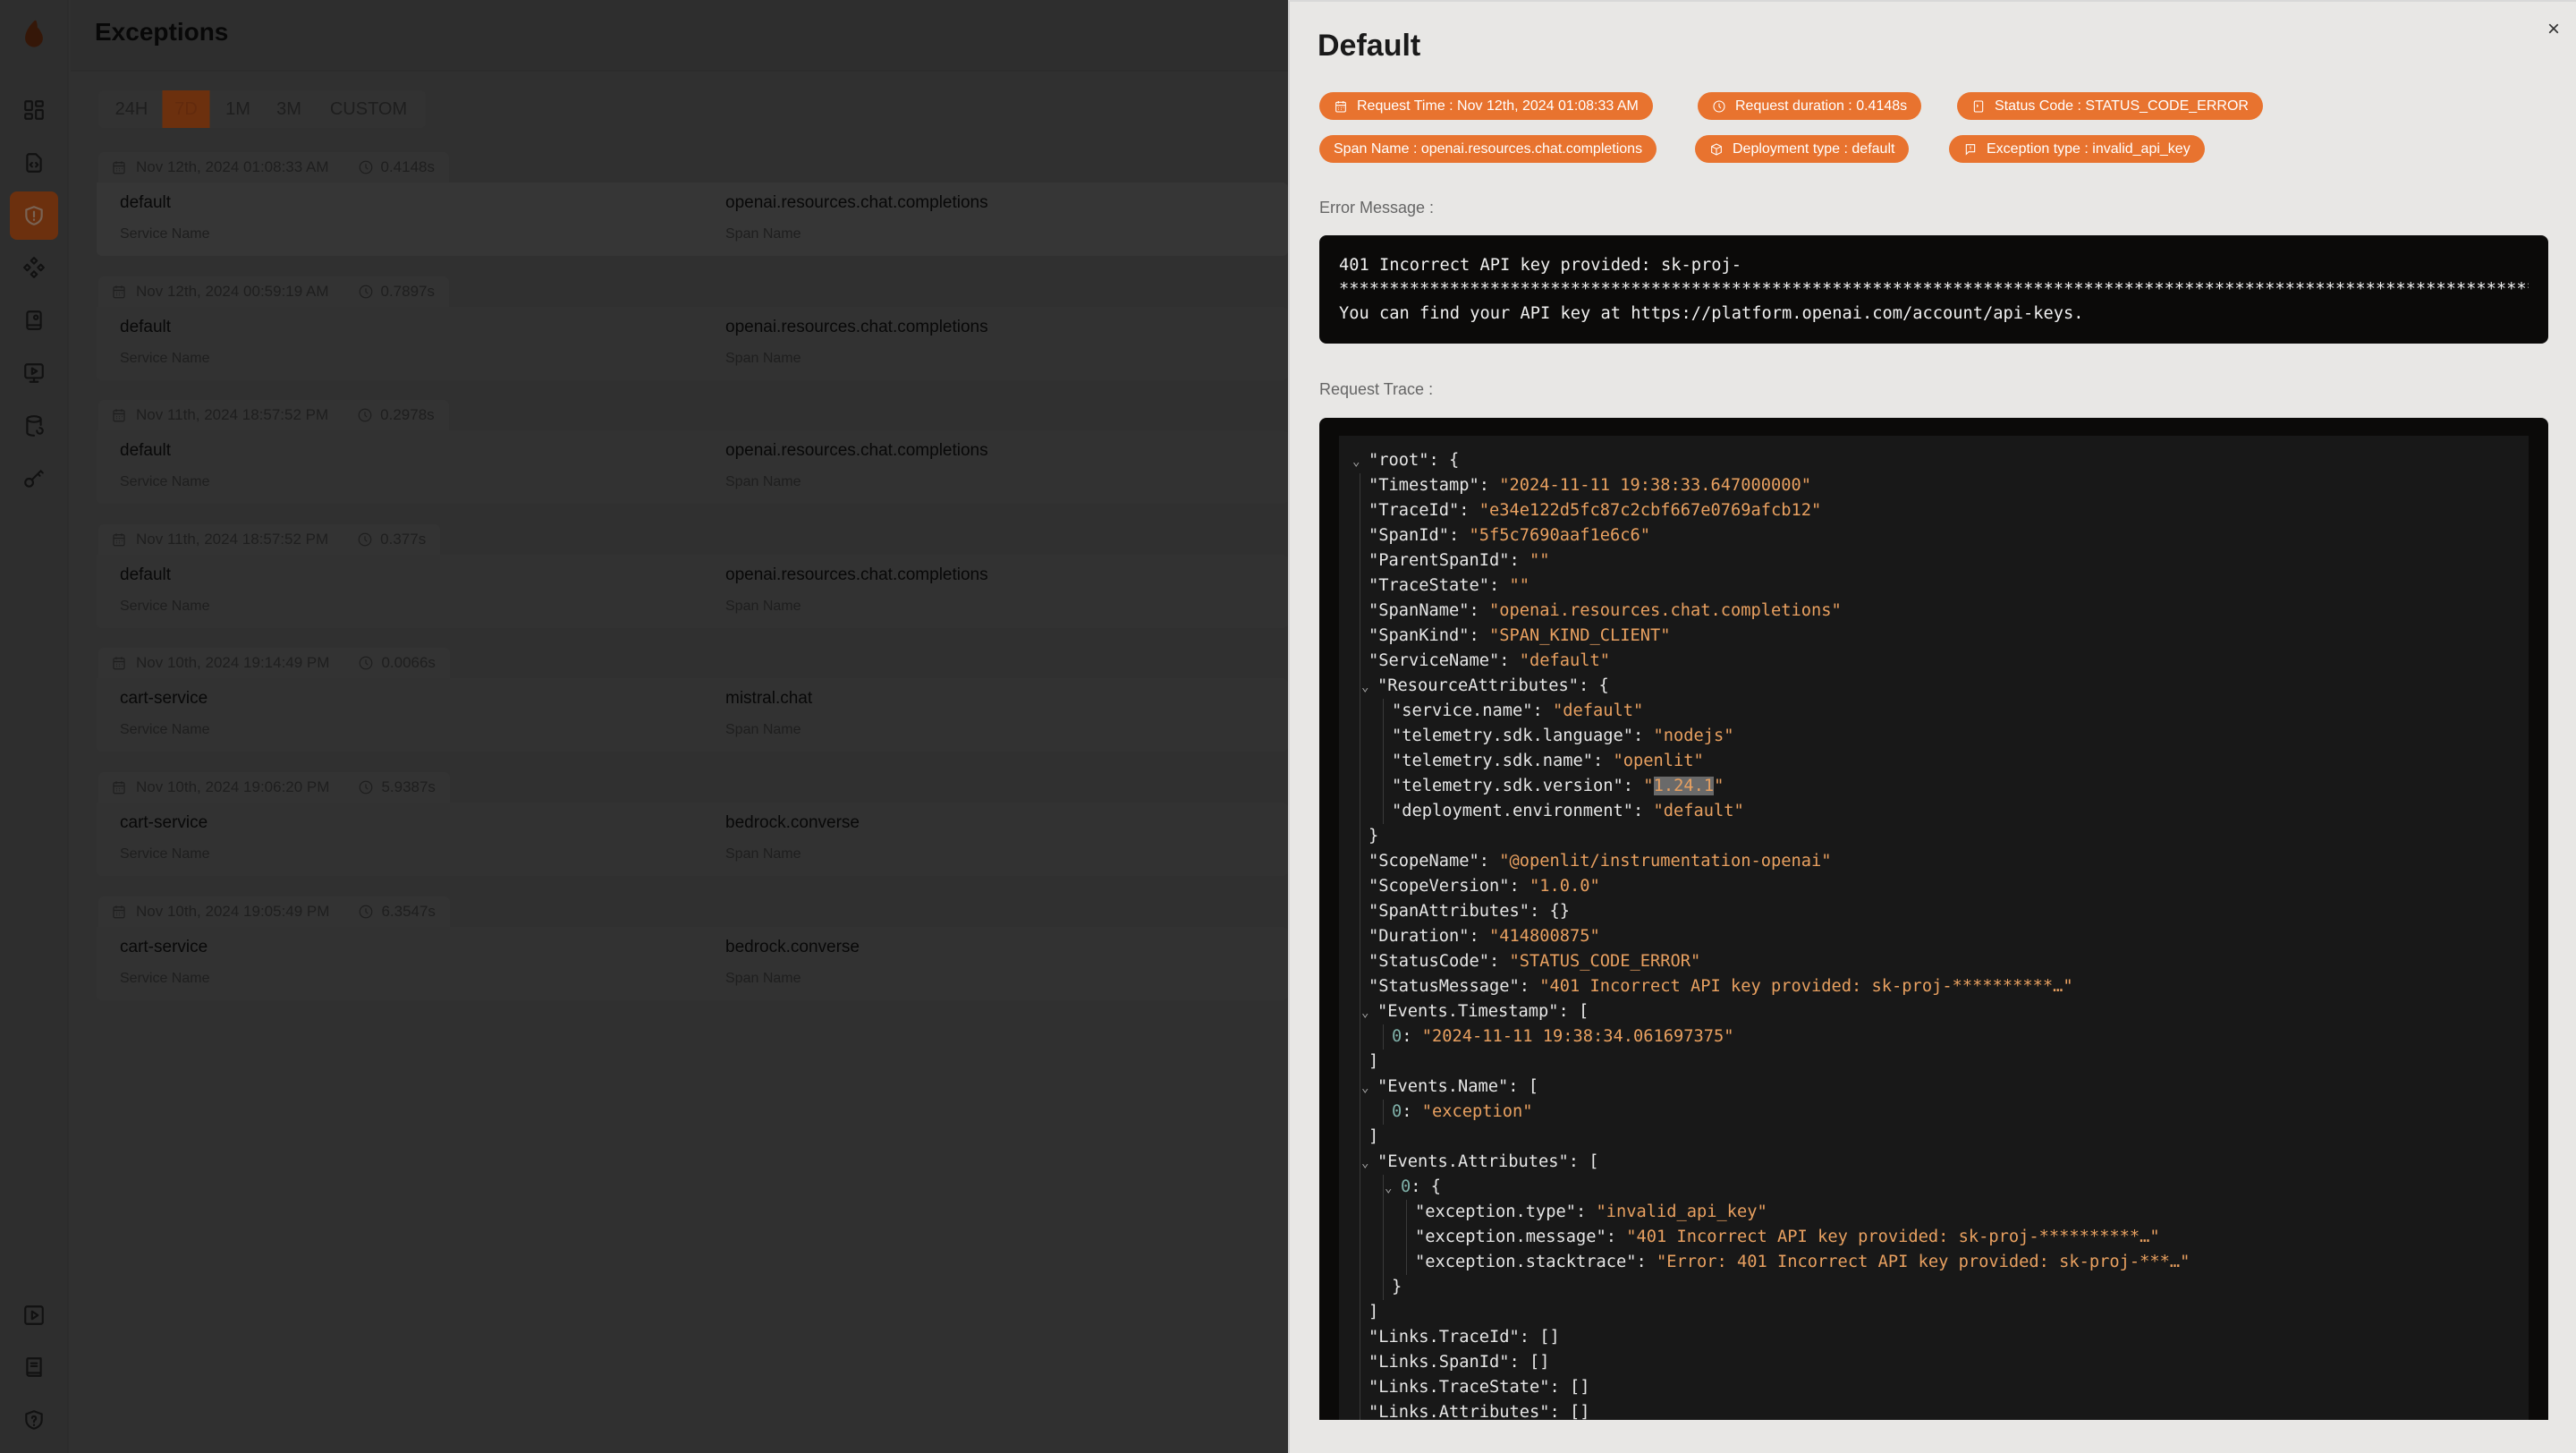  Describe the element at coordinates (1934, 460) in the screenshot. I see `trace-line: ⌄ "root": {` at that location.